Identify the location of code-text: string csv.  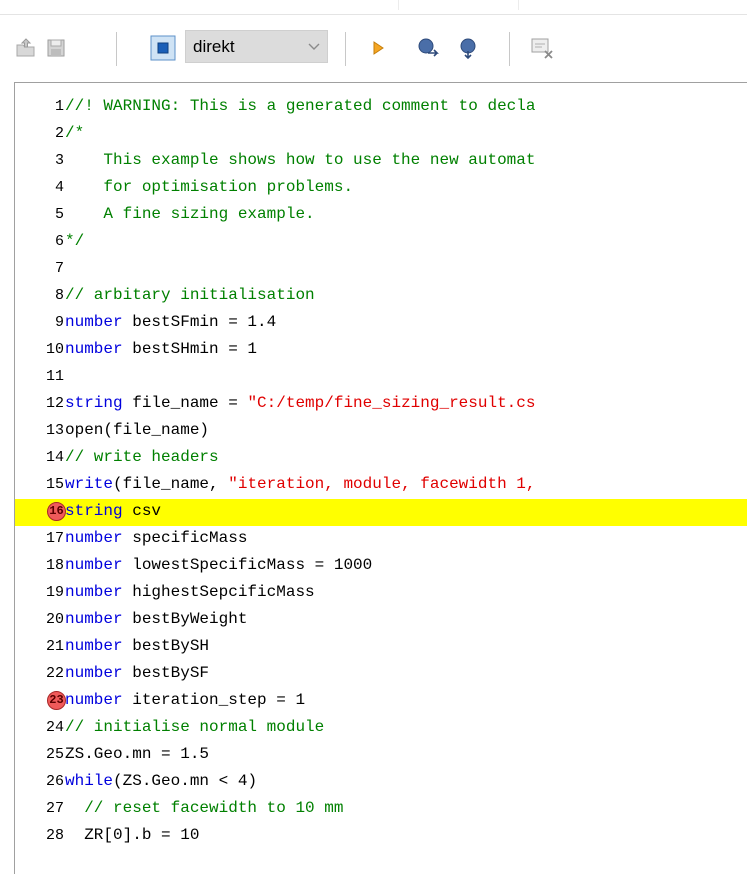
(113, 511).